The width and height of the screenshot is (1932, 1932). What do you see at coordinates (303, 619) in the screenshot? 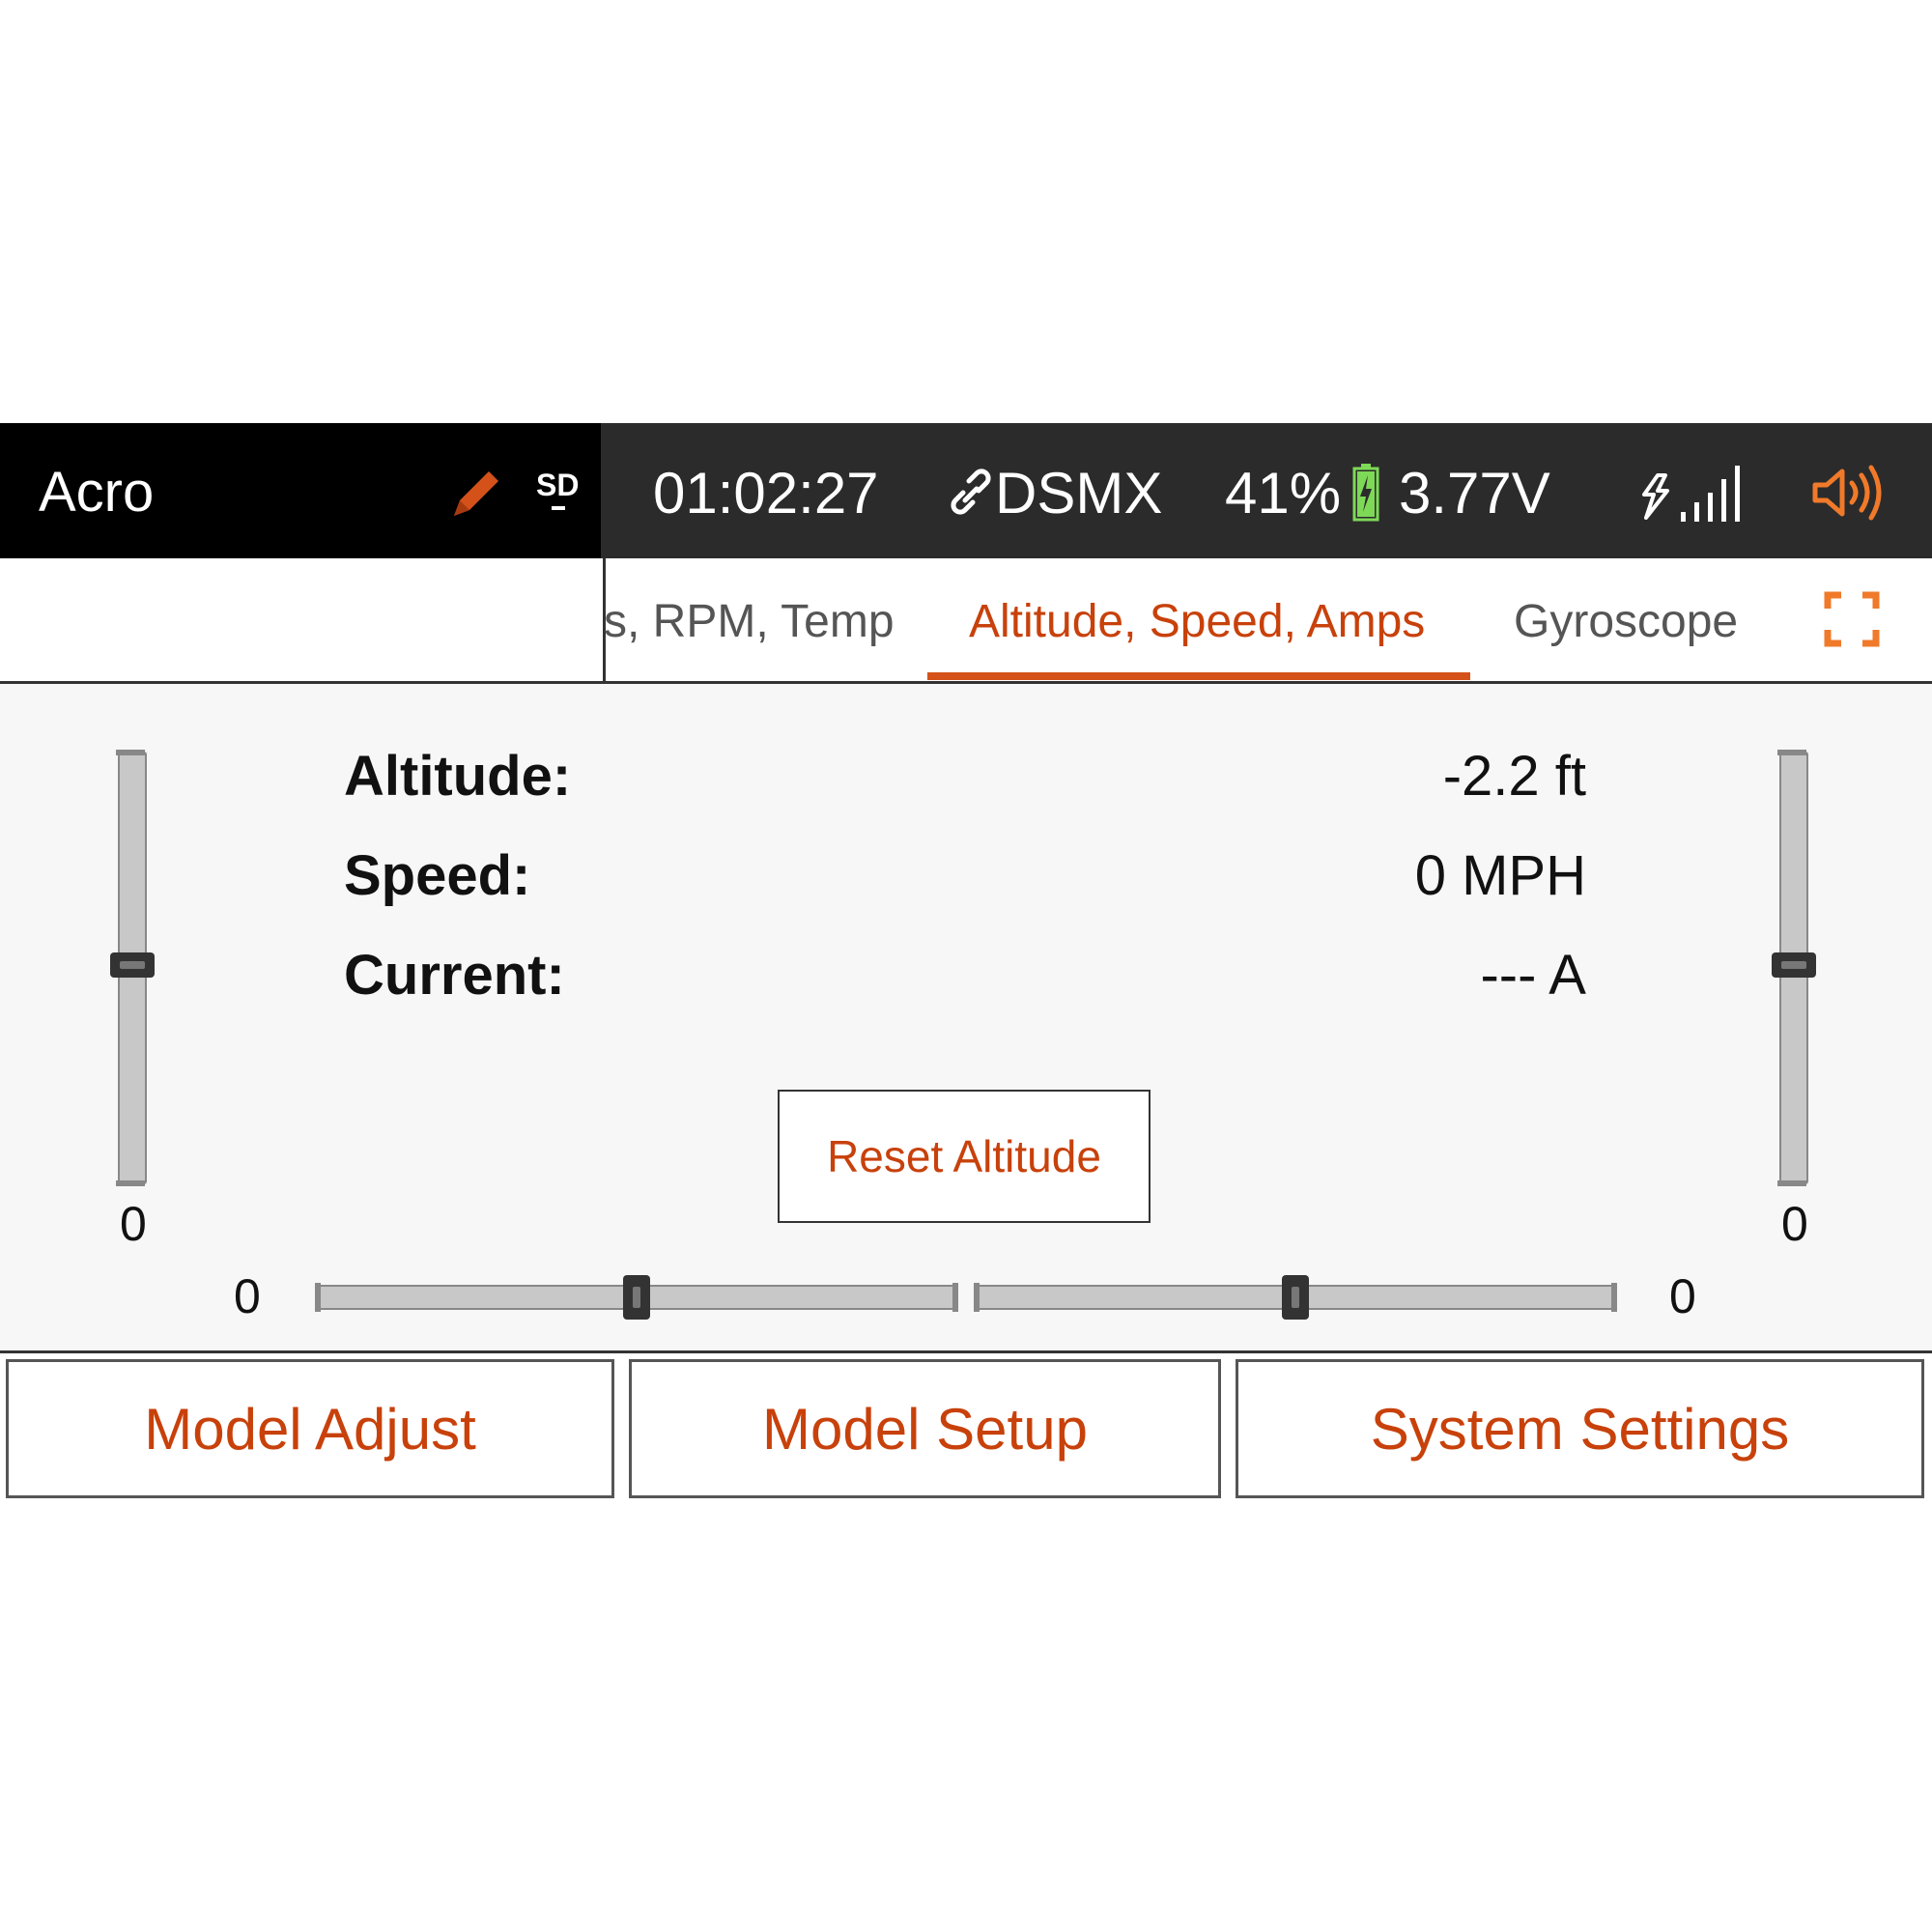
I see `tab-bar-spacer` at bounding box center [303, 619].